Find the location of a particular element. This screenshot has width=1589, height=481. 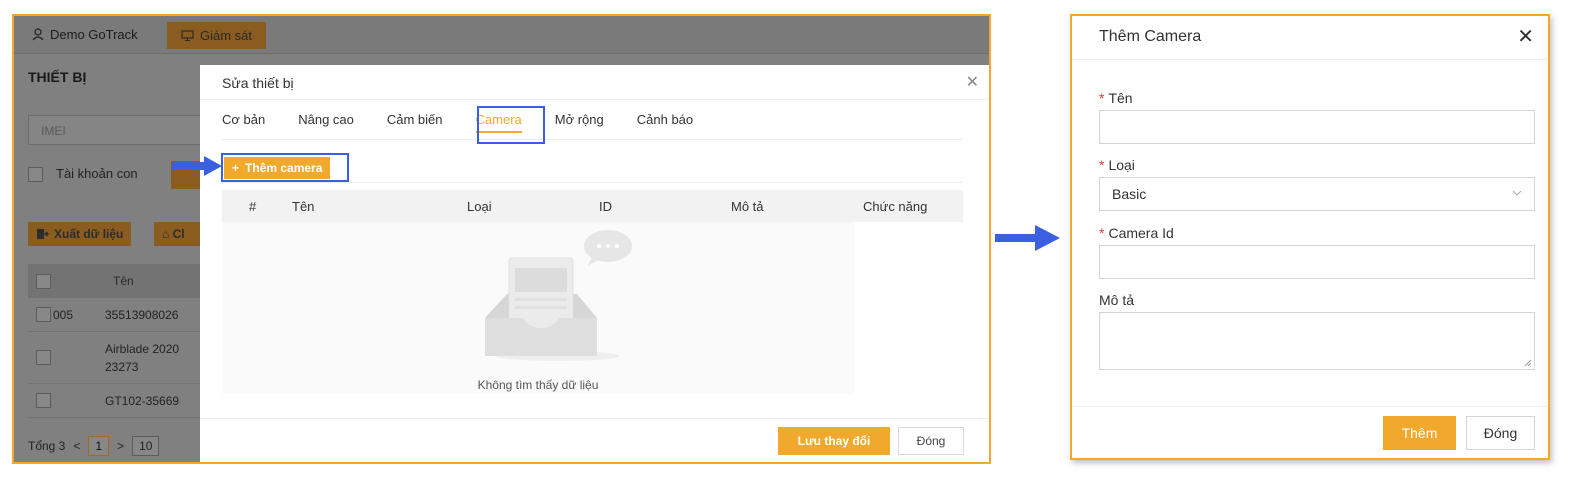

name-label-text: Tên is located at coordinates (1120, 98).